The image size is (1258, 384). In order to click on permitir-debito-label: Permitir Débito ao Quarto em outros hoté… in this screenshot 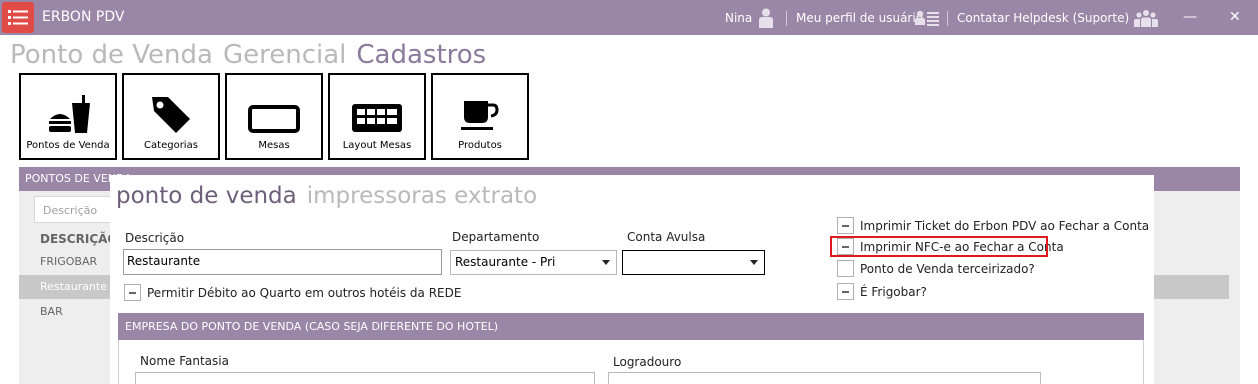, I will do `click(304, 293)`.